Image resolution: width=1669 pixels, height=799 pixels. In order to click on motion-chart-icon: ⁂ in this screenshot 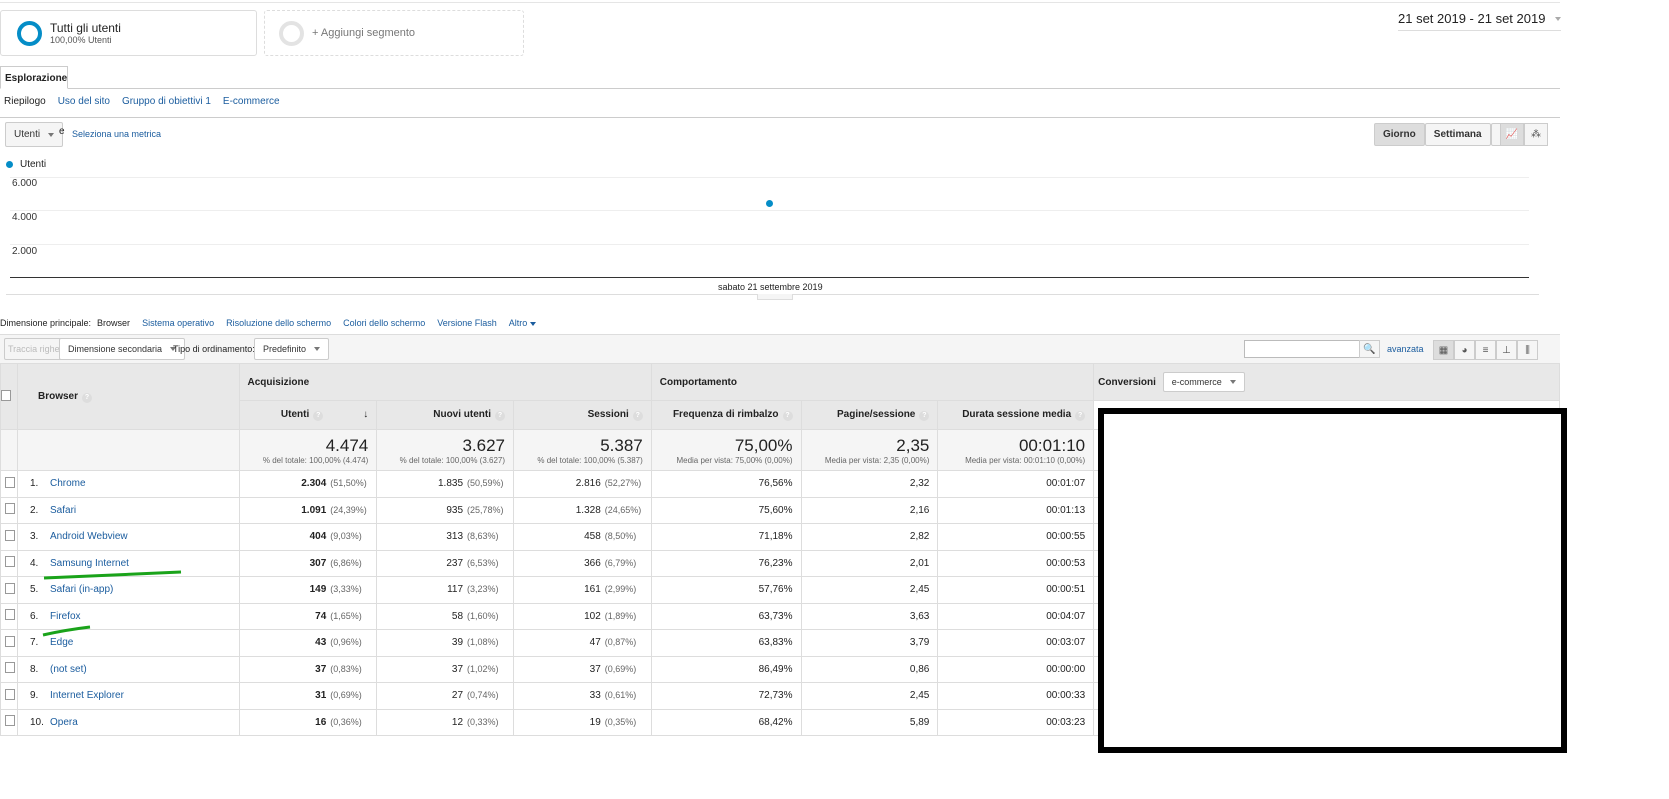, I will do `click(1536, 134)`.